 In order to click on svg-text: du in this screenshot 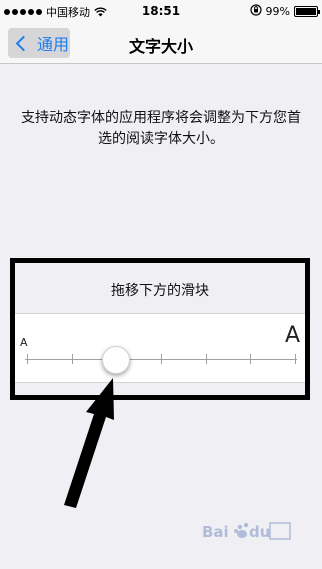, I will do `click(259, 532)`.